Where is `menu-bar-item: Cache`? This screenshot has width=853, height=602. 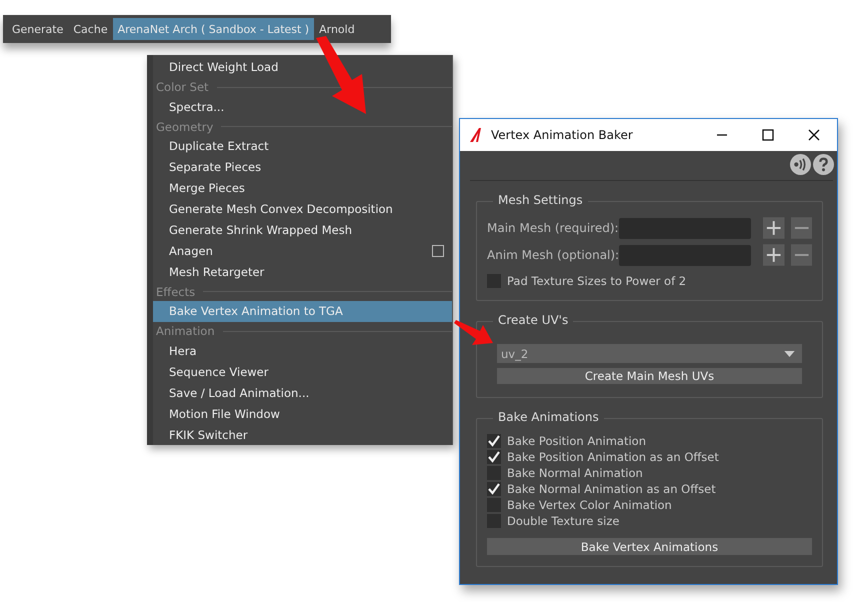 menu-bar-item: Cache is located at coordinates (90, 29).